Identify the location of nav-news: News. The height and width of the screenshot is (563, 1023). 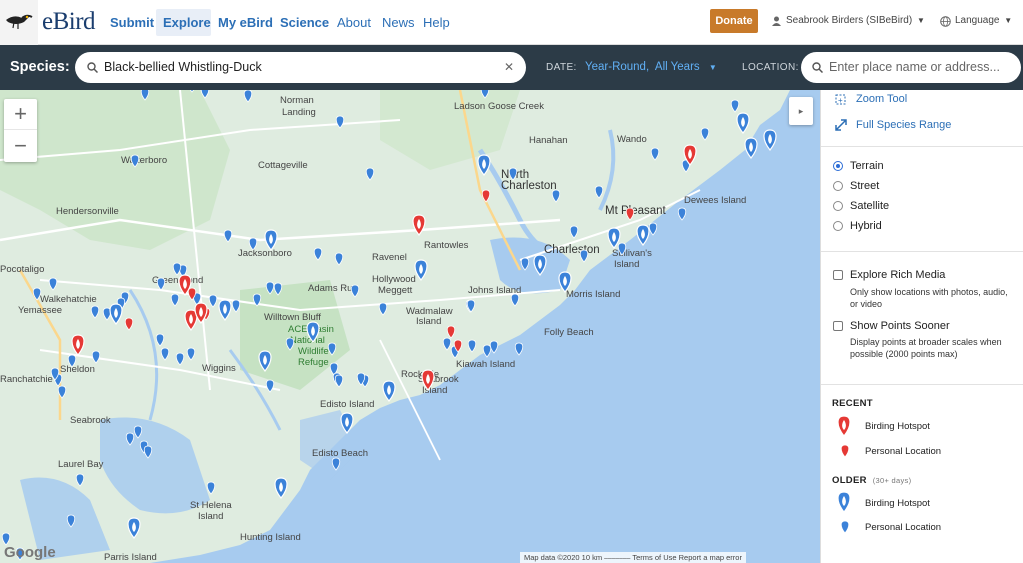
(398, 22).